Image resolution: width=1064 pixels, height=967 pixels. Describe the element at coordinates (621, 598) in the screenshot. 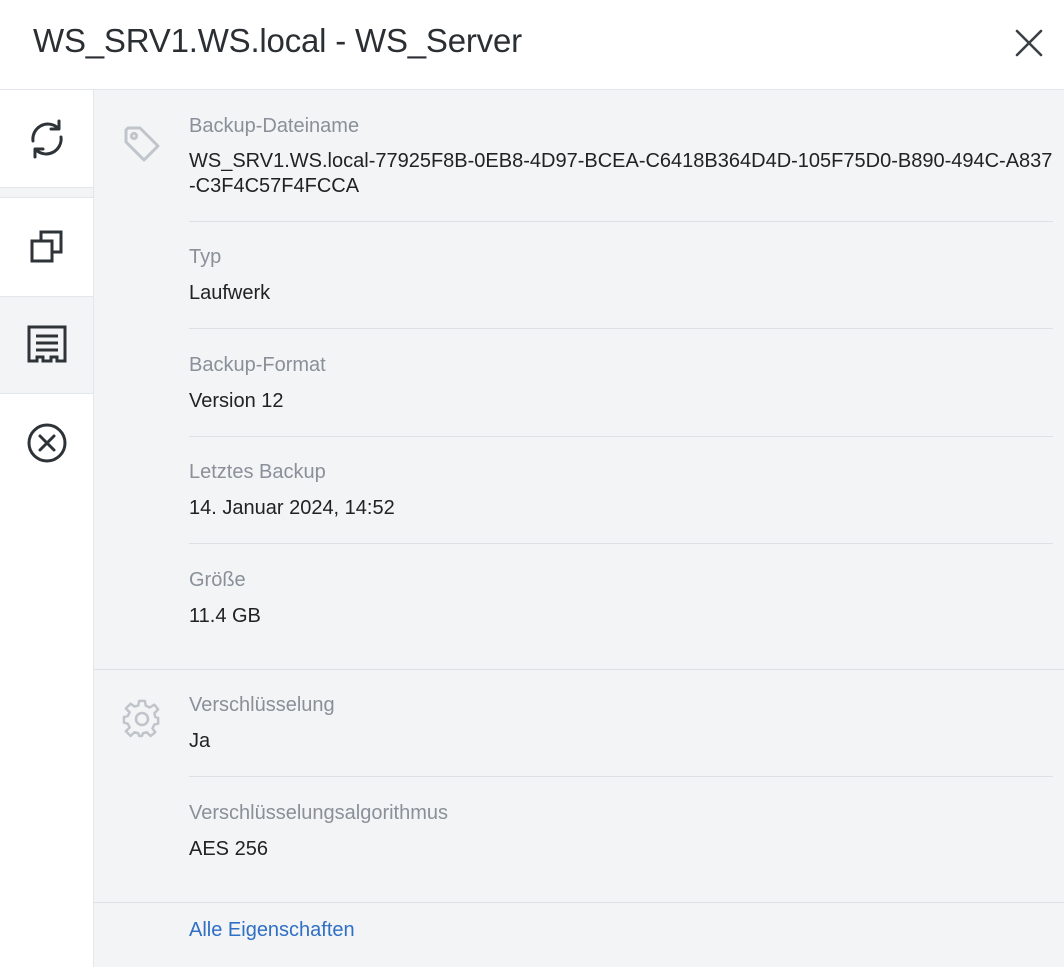

I see `property-size: Größe 11.4 GB` at that location.